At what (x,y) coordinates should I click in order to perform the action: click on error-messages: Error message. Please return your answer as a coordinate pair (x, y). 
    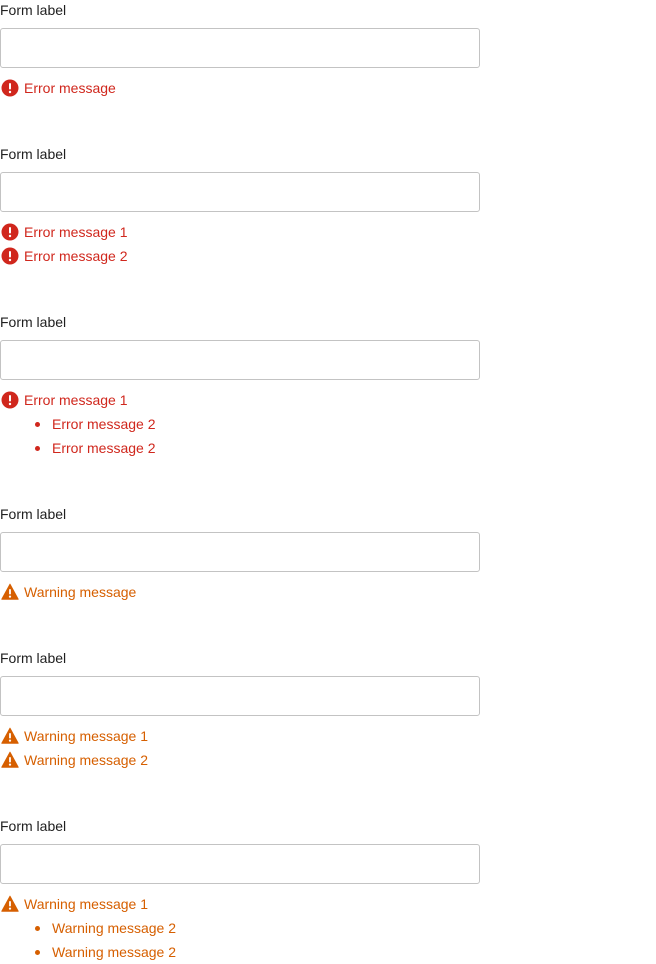
    Looking at the image, I should click on (240, 88).